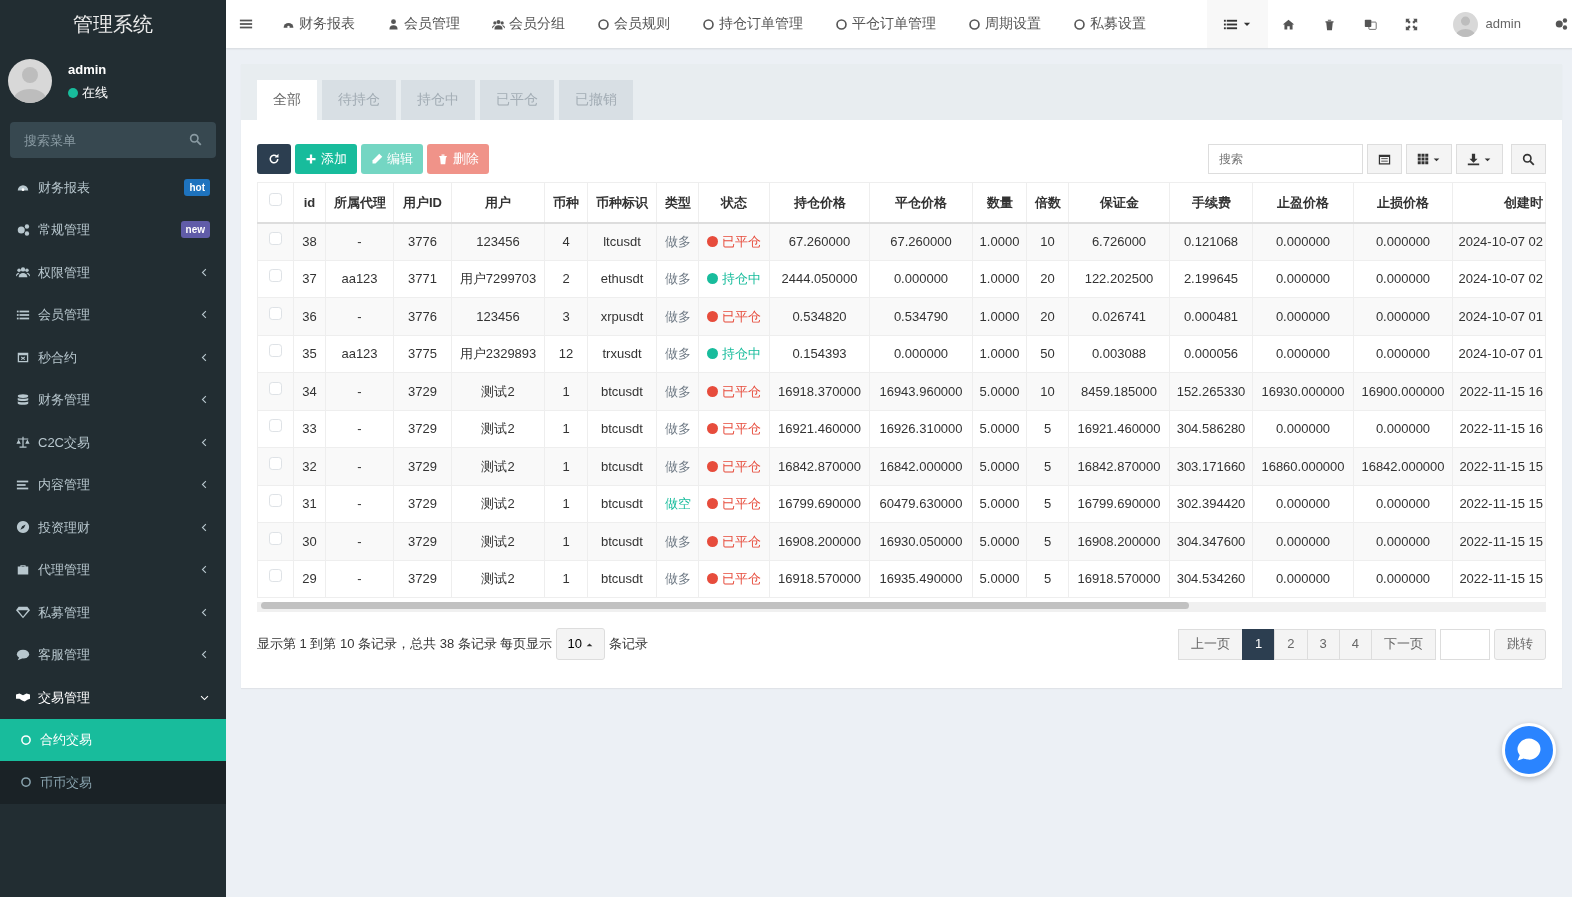  Describe the element at coordinates (113, 314) in the screenshot. I see `sidebar-item: 会员管理` at that location.